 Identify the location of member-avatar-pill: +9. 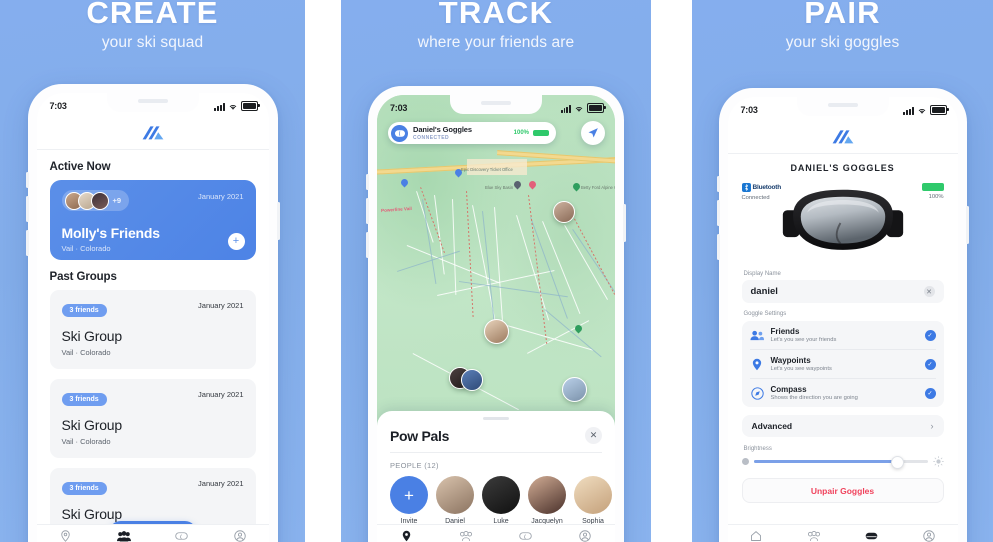
(95, 200).